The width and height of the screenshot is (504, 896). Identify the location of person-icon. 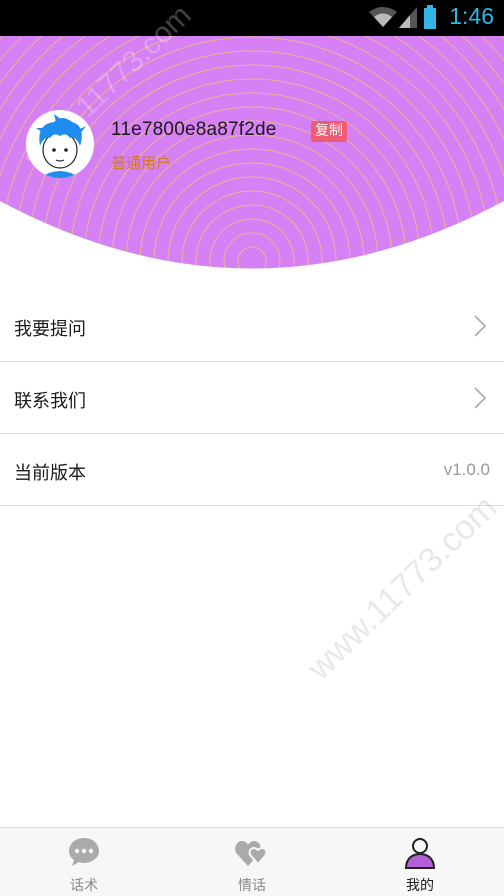
(420, 853).